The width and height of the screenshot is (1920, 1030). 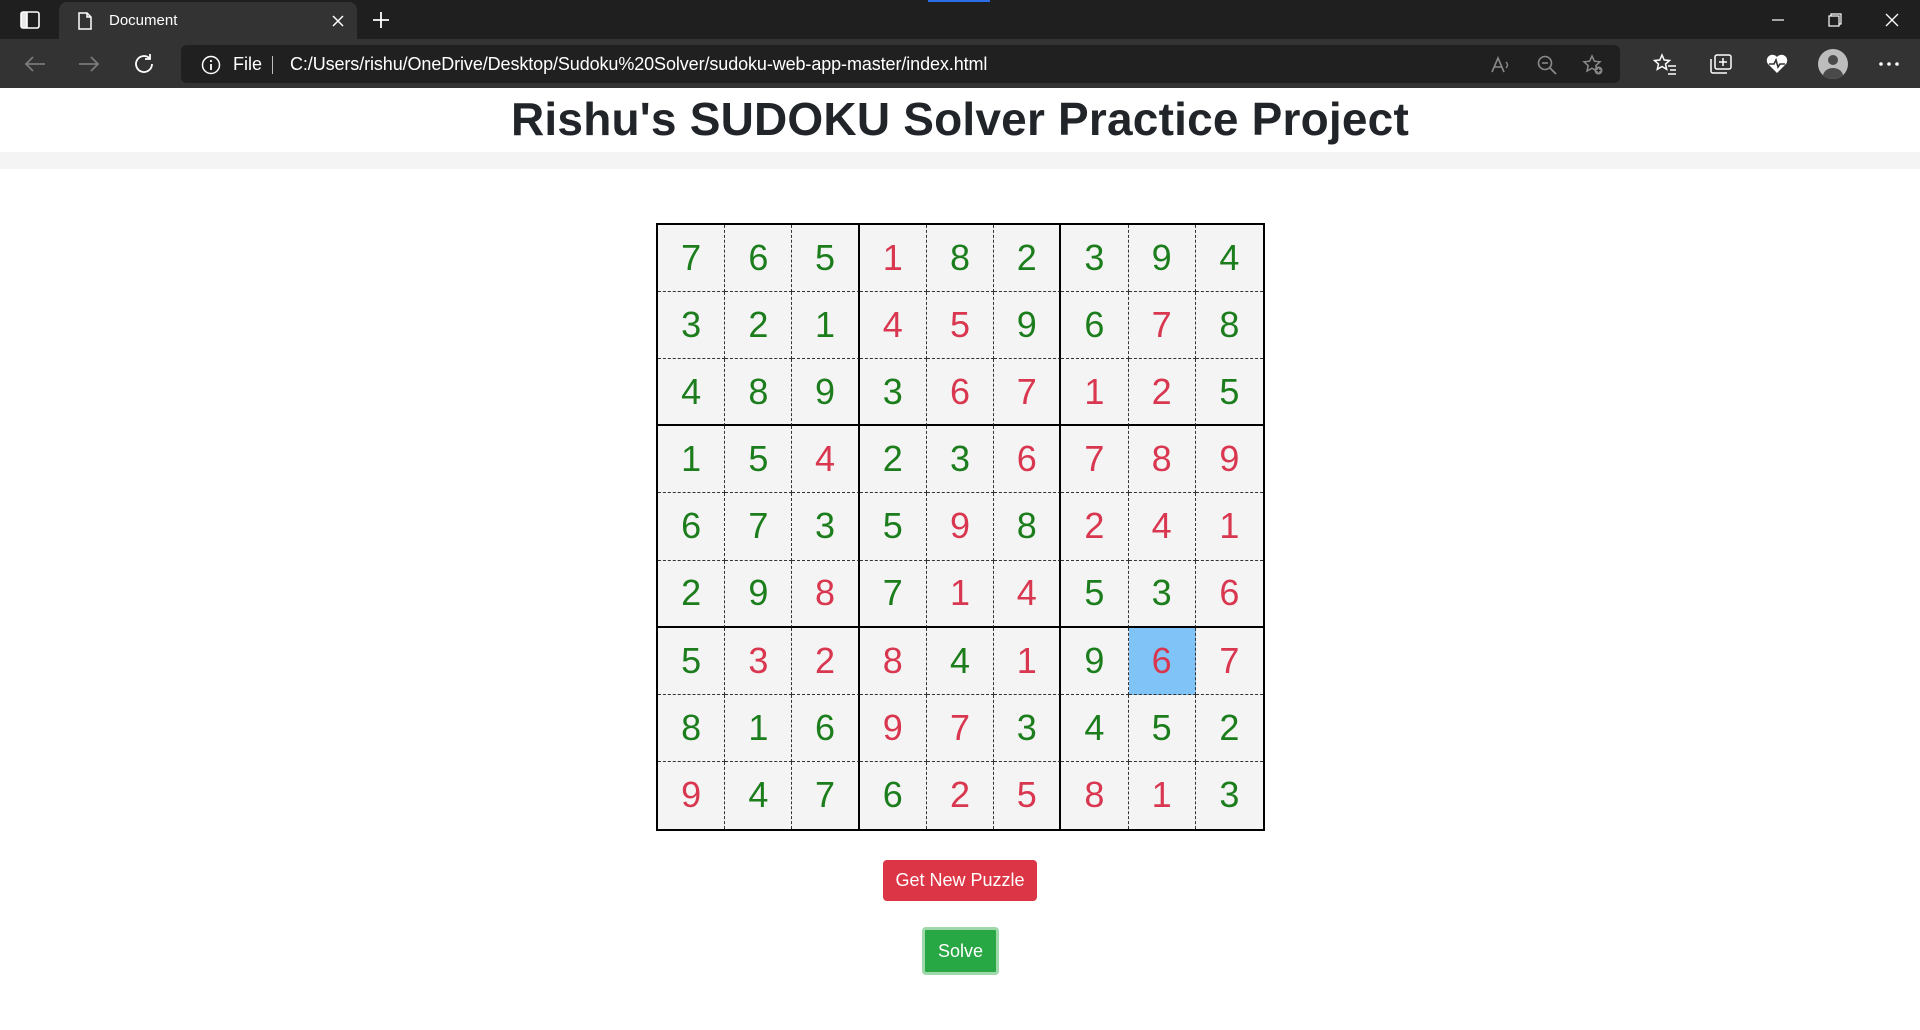 I want to click on sudoku-cell-r2-c1: 3, so click(x=692, y=326).